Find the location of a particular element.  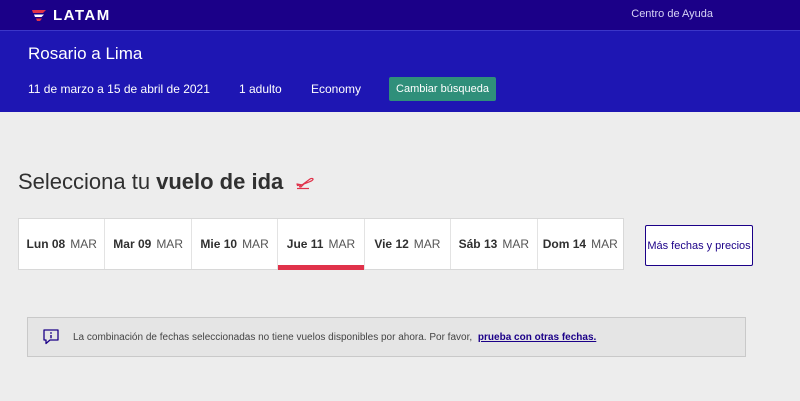

try-other-dates-link: prueba con otras fechas. is located at coordinates (537, 337).